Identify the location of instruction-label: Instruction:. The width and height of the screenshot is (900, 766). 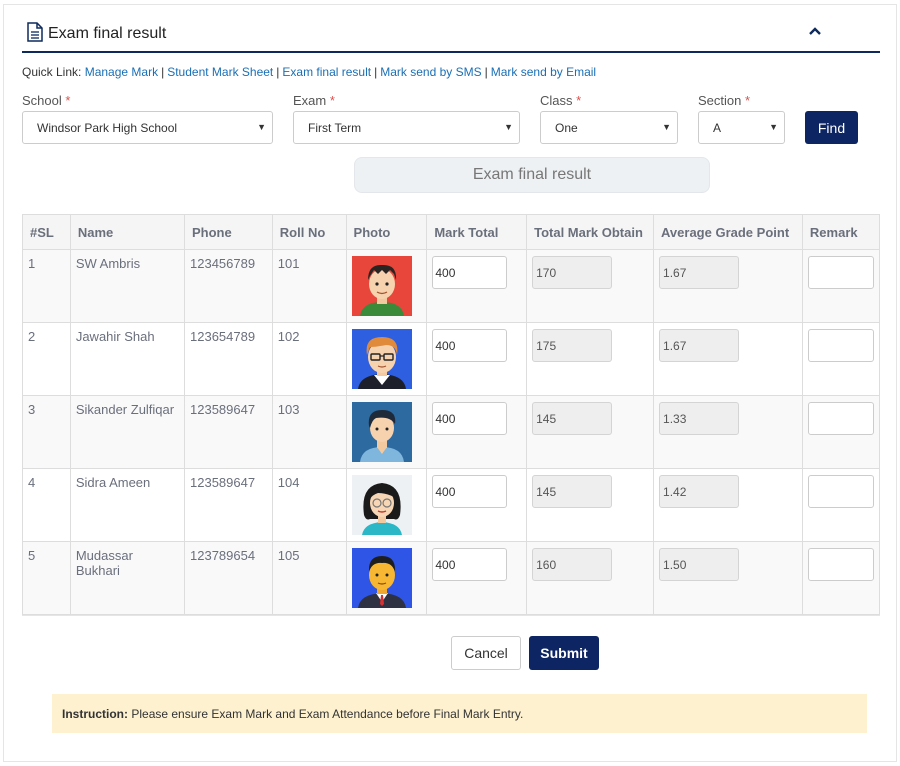
(95, 714).